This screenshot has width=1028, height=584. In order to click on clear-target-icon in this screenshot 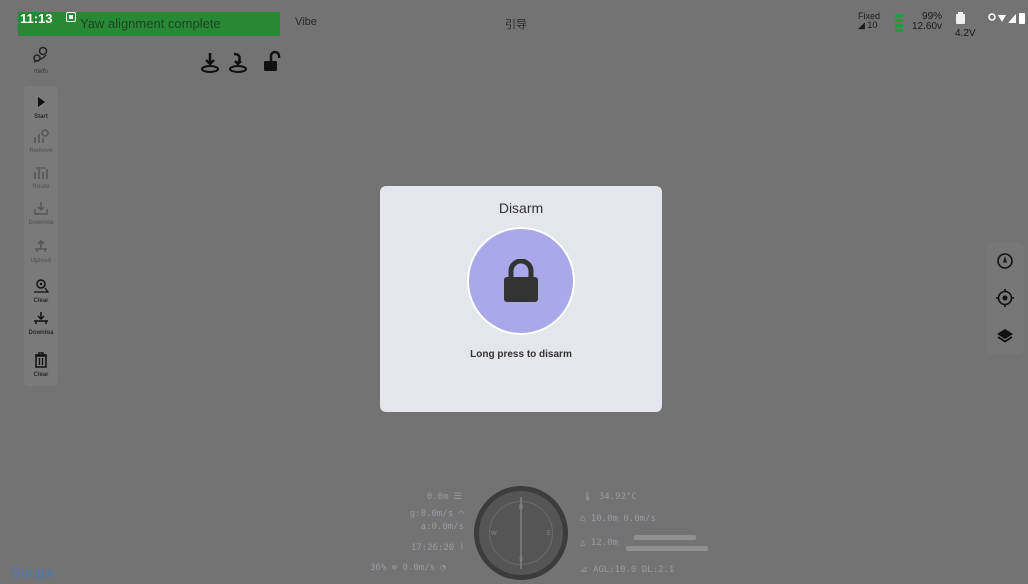, I will do `click(41, 286)`.